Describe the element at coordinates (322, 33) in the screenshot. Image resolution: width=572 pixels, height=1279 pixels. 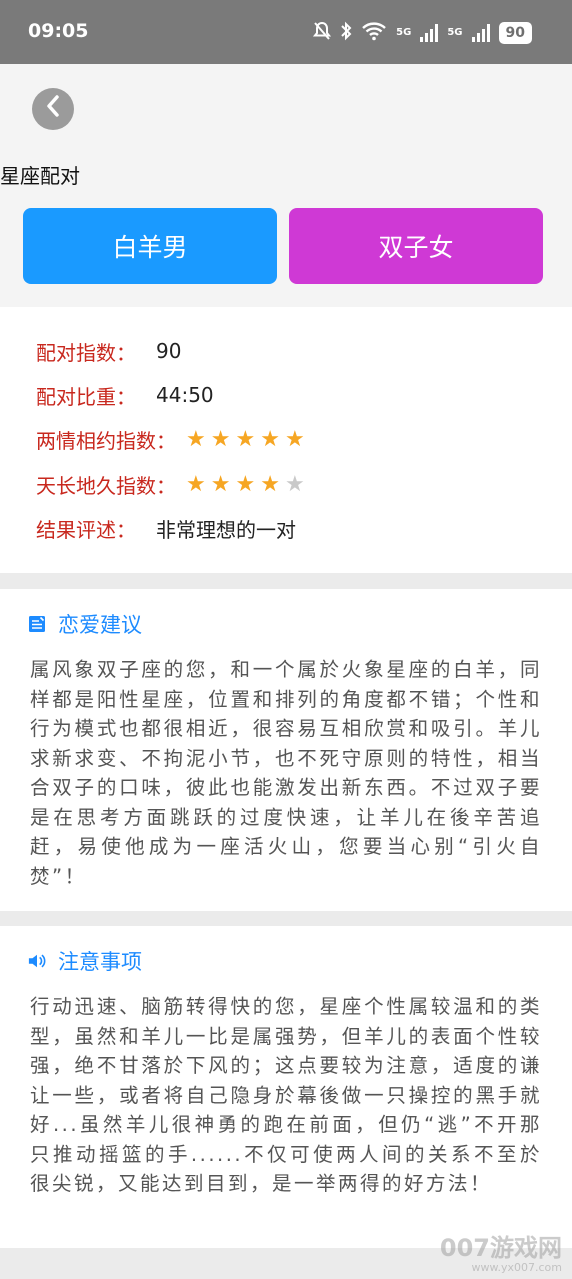
I see `bell-muted-icon` at that location.